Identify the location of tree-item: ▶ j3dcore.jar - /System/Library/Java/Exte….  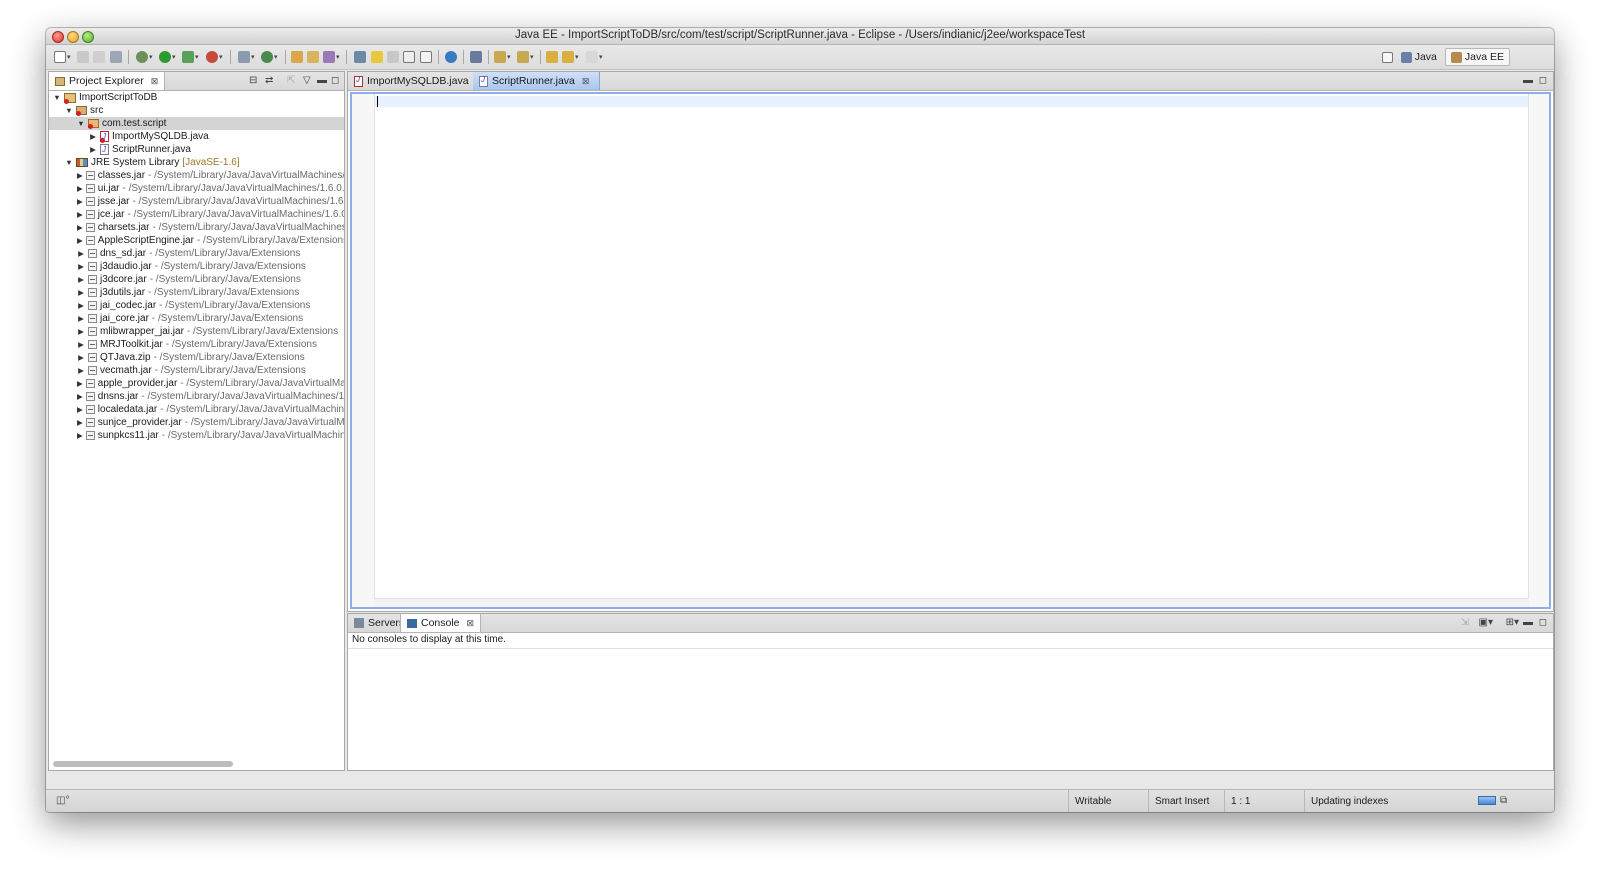
(196, 279).